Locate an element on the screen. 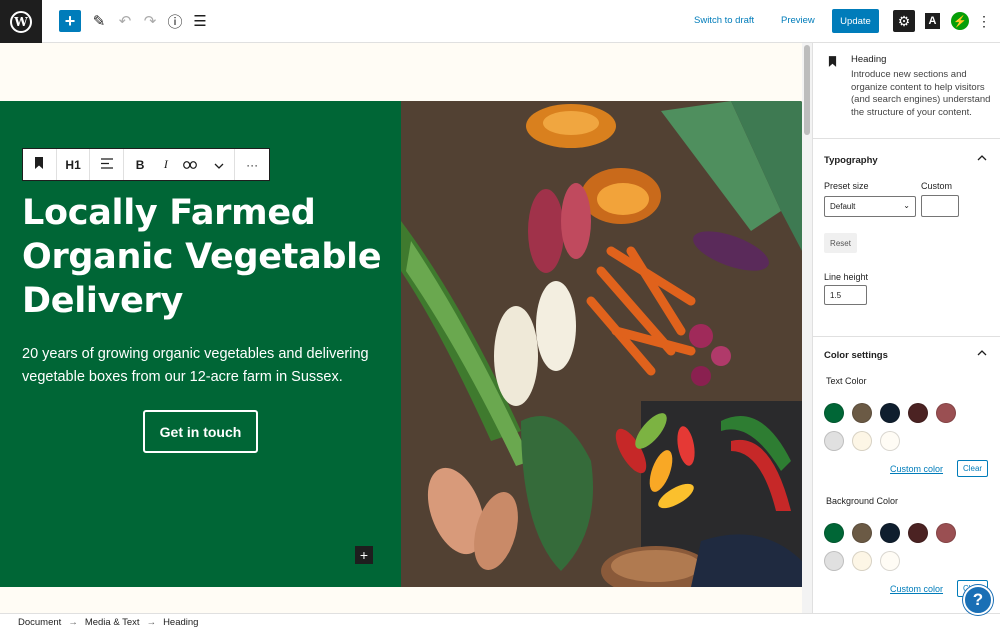 This screenshot has width=1000, height=631. outline-button: ☰ is located at coordinates (200, 21).